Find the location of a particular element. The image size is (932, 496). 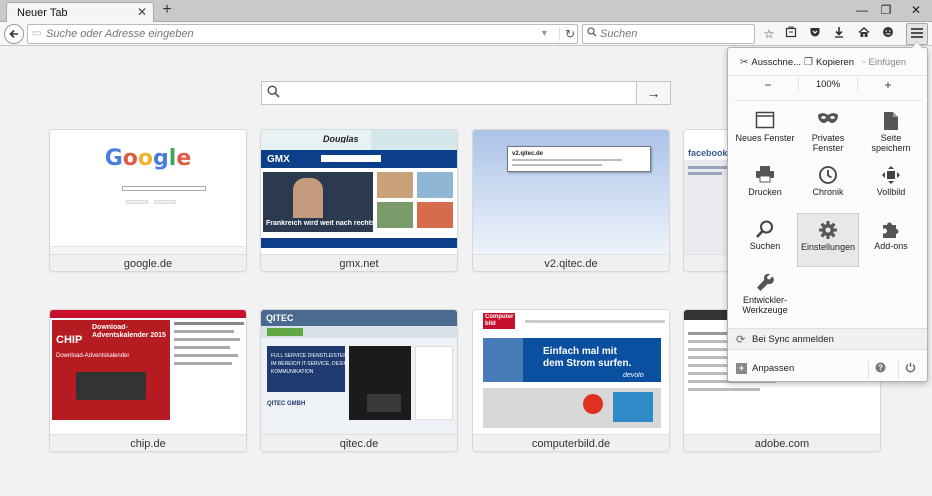

qitec-teaser-line3: KOMMUNIKATION is located at coordinates (292, 372).